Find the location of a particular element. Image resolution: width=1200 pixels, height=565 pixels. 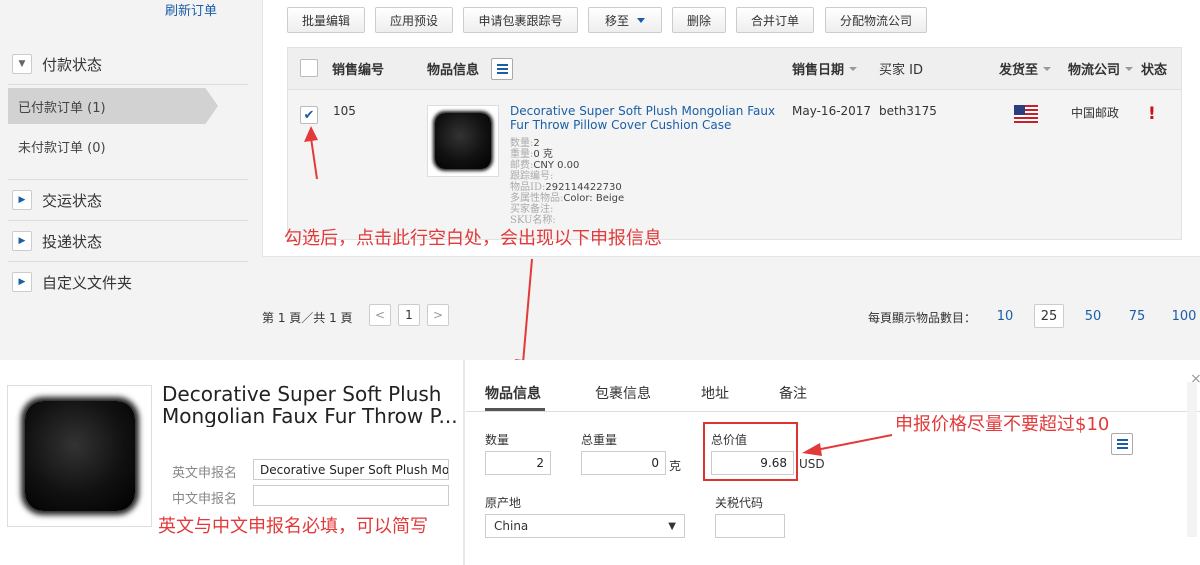

annotation-arrow-left is located at coordinates (847, 445).